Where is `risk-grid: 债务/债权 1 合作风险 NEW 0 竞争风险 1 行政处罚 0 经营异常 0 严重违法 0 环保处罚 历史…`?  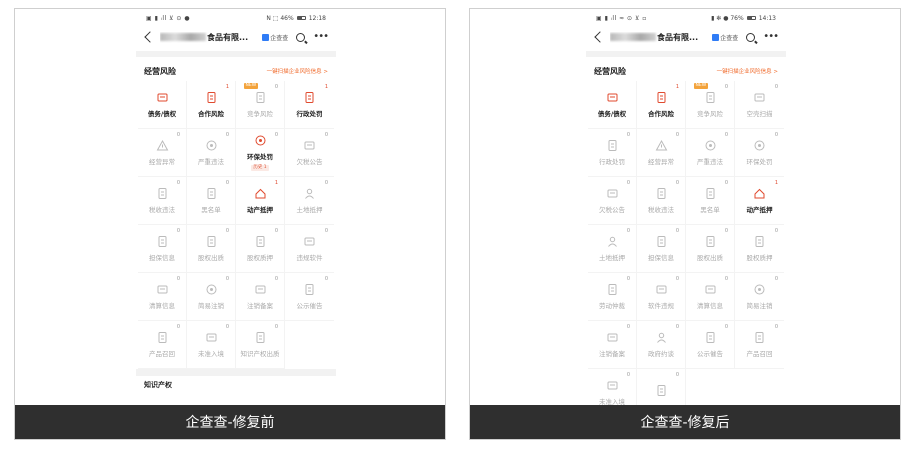 risk-grid: 债务/债权 1 合作风险 NEW 0 竞争风险 1 行政处罚 0 经营异常 0 严重违法 0 环保处罚 历史… is located at coordinates (236, 225).